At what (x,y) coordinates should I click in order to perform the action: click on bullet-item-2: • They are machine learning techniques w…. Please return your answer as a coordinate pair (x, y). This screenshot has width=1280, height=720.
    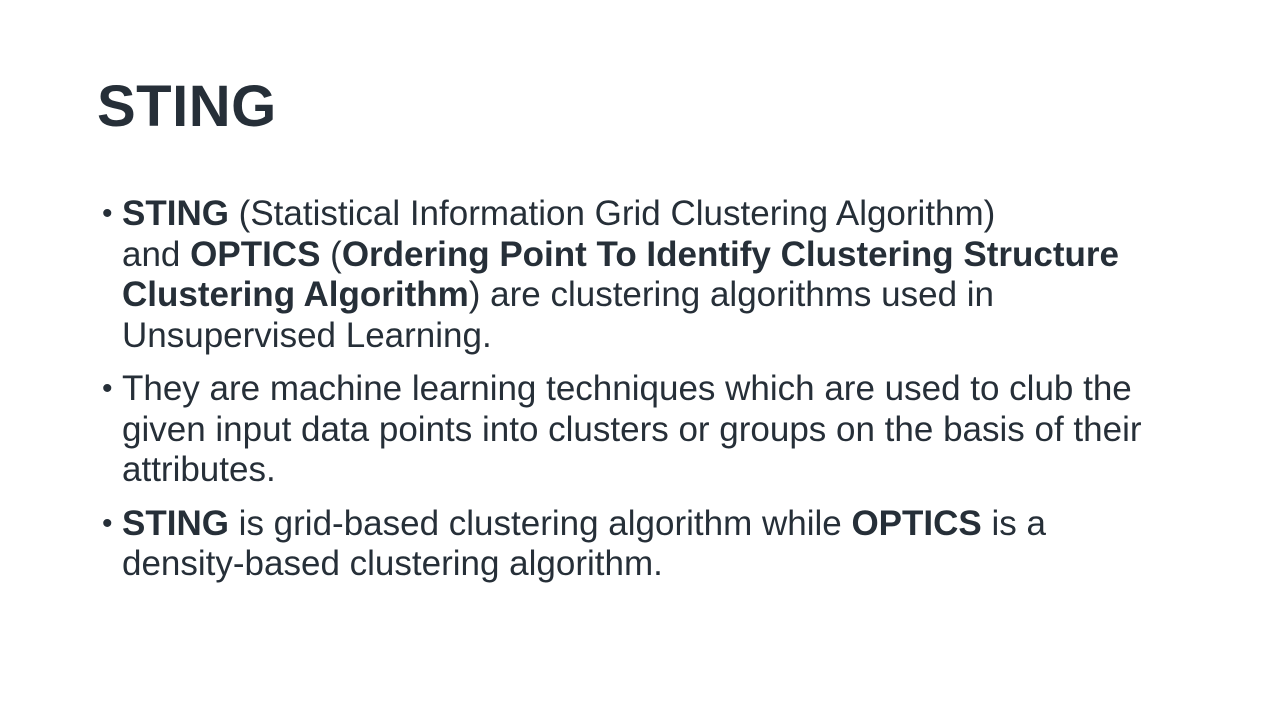
    Looking at the image, I should click on (630, 430).